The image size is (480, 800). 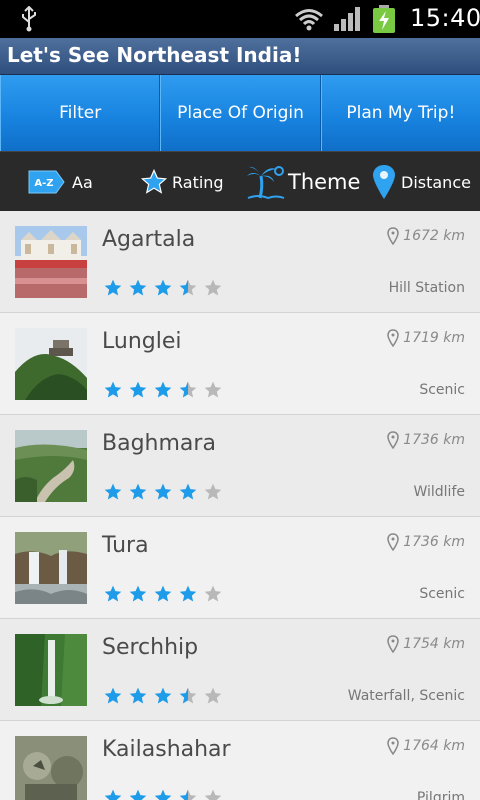 I want to click on filter-button: Filter, so click(x=80, y=113).